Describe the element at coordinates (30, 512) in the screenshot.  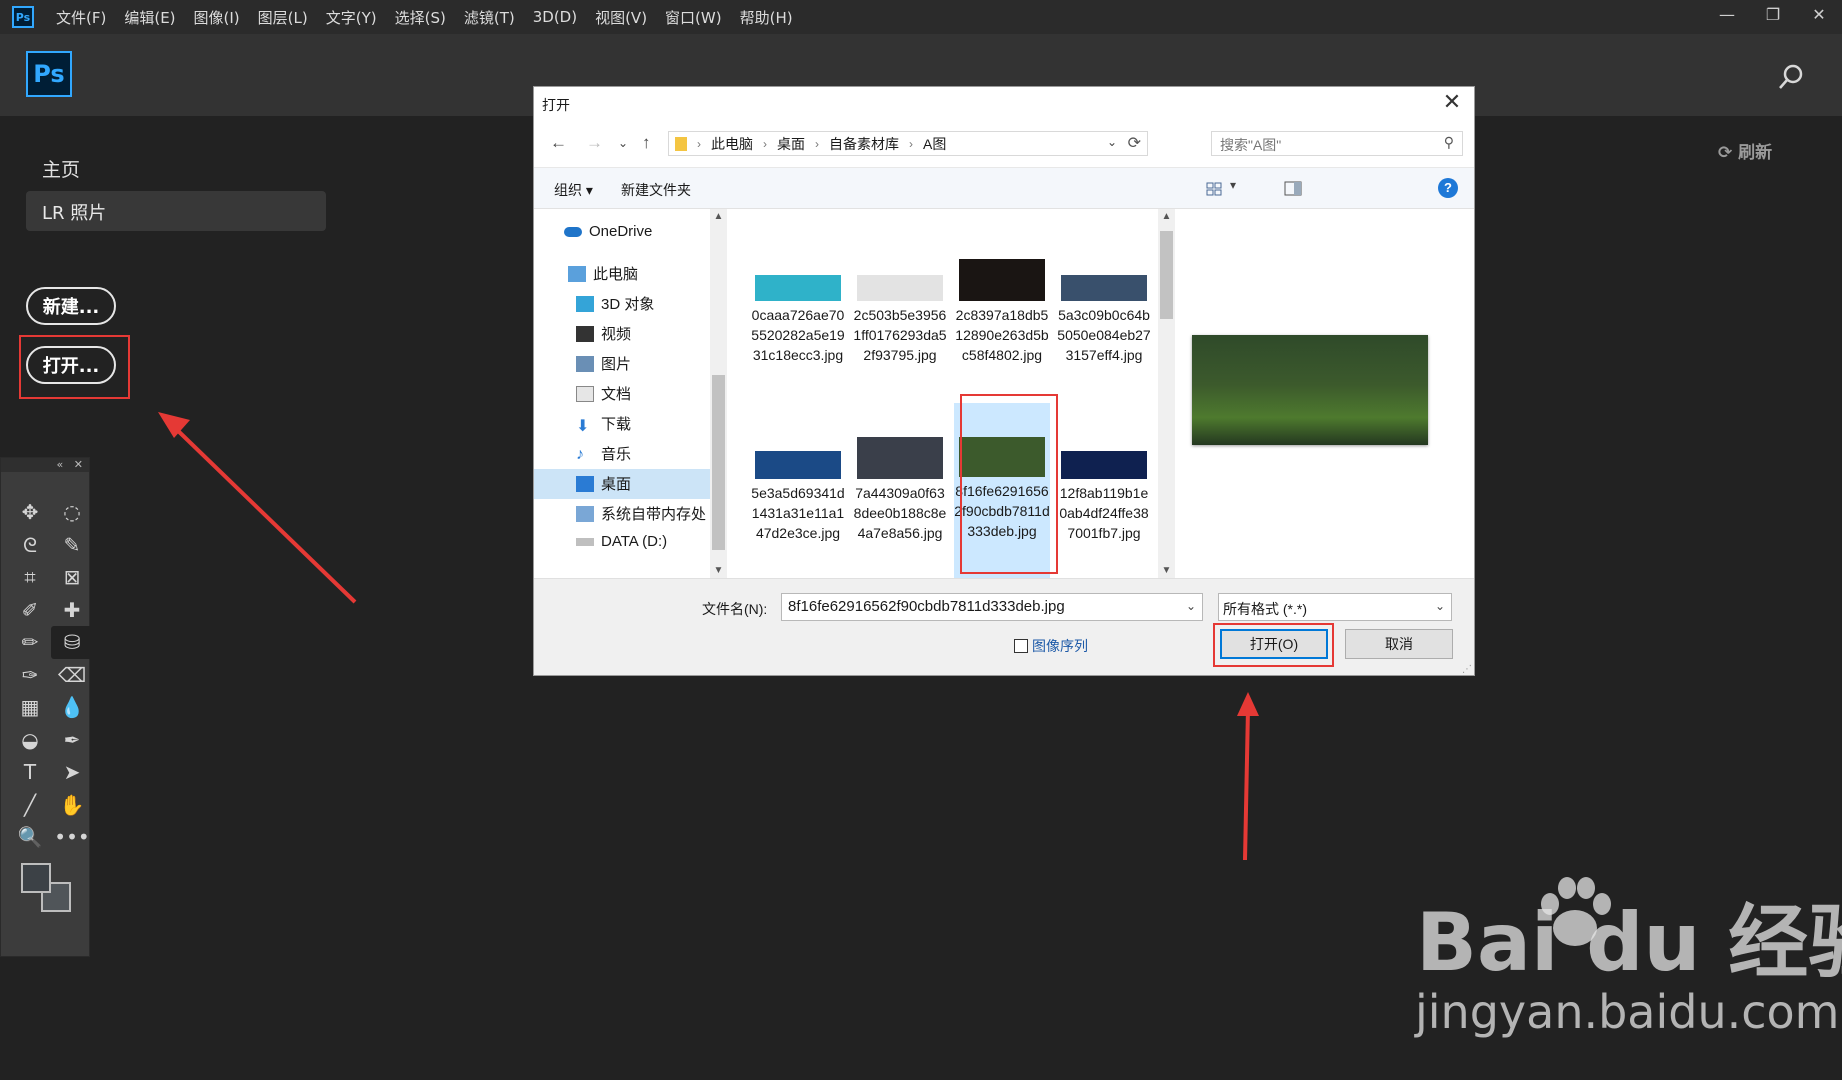
I see `move-tool-icon: ✥` at that location.